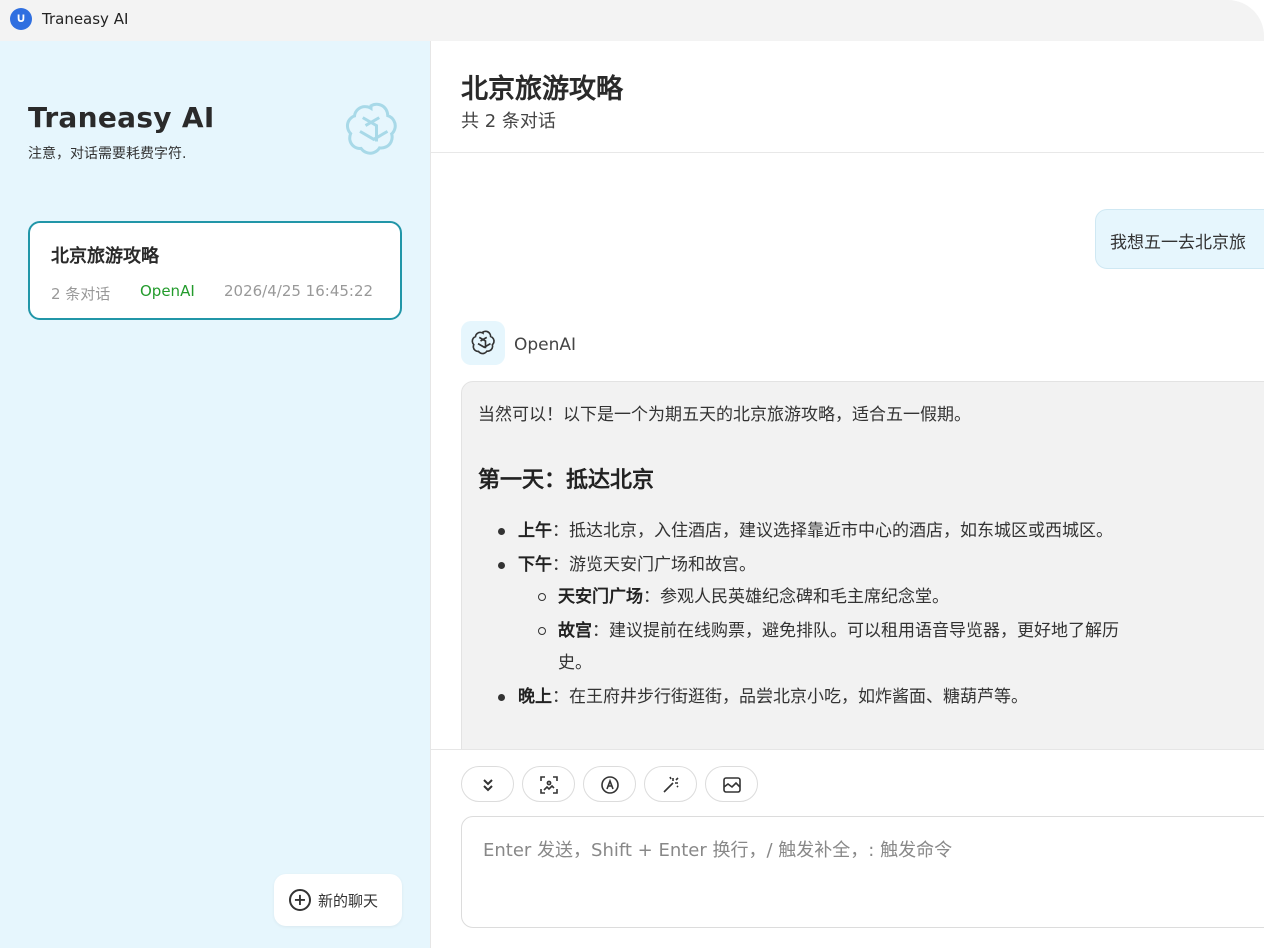 This screenshot has height=948, width=1264. I want to click on image-scan-icon, so click(549, 785).